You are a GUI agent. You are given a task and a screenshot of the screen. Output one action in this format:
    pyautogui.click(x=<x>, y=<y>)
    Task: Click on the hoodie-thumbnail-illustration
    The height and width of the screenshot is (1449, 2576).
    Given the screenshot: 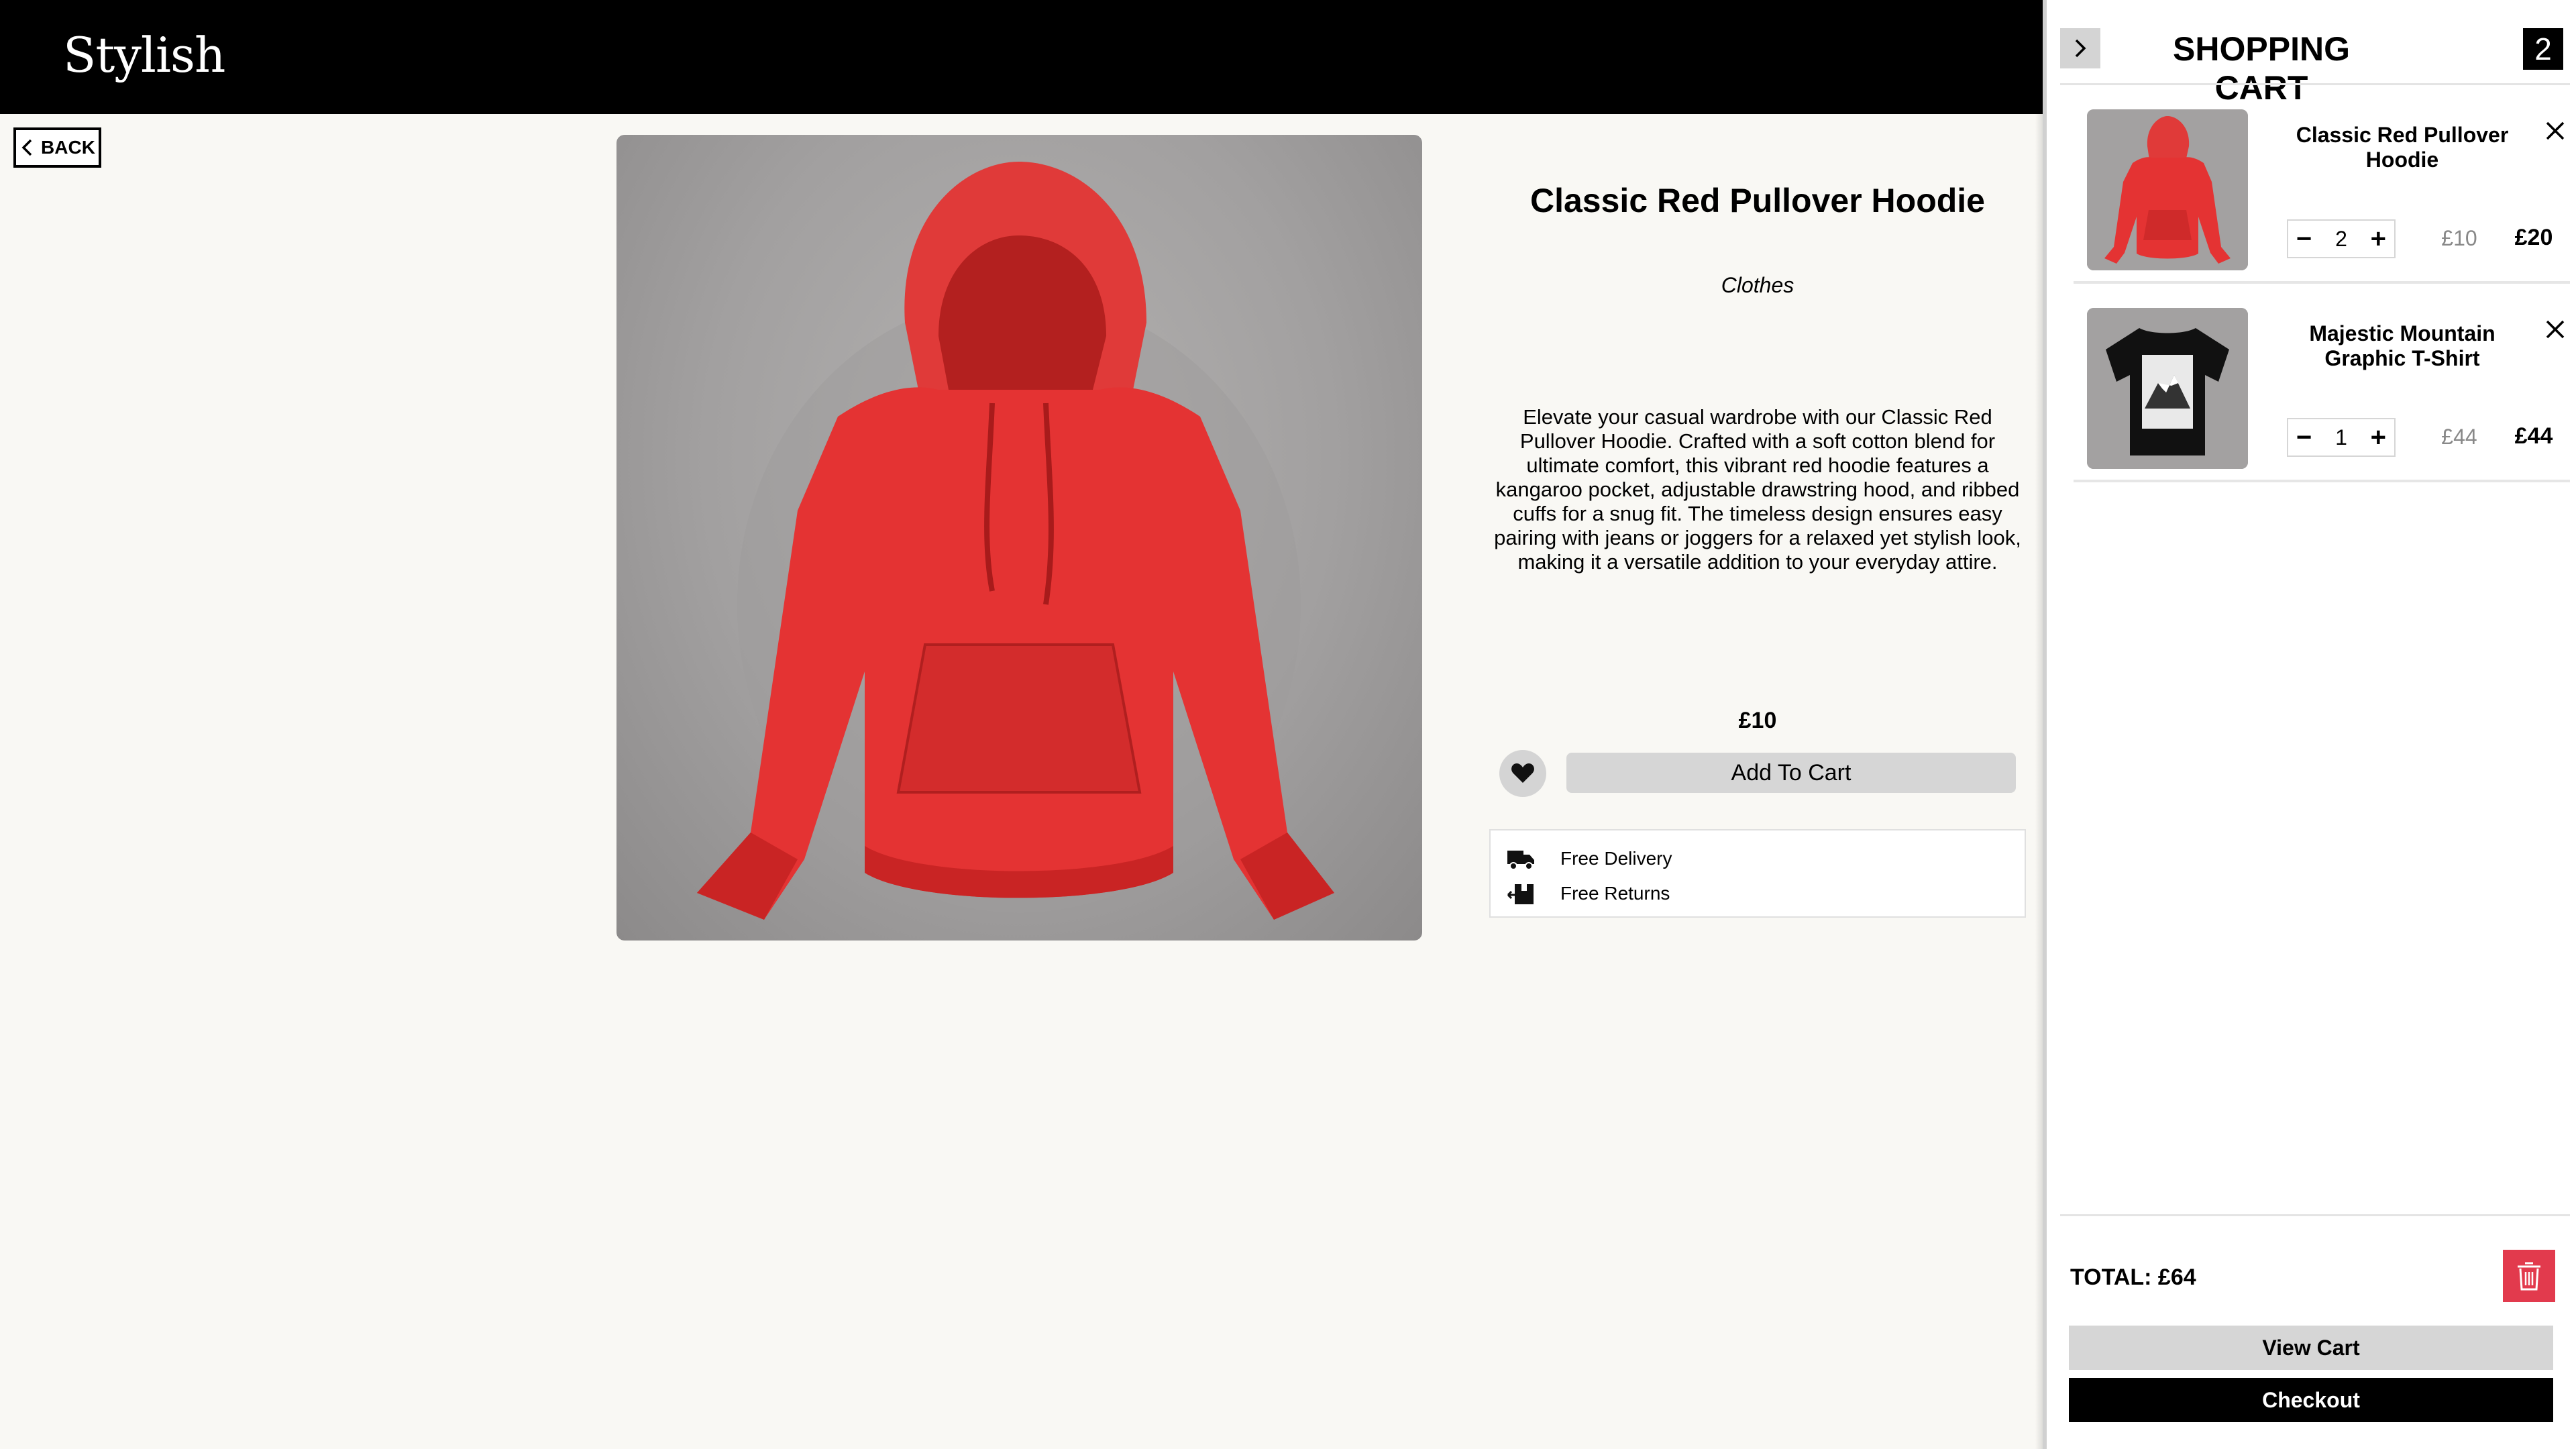 What is the action you would take?
    pyautogui.click(x=2167, y=189)
    